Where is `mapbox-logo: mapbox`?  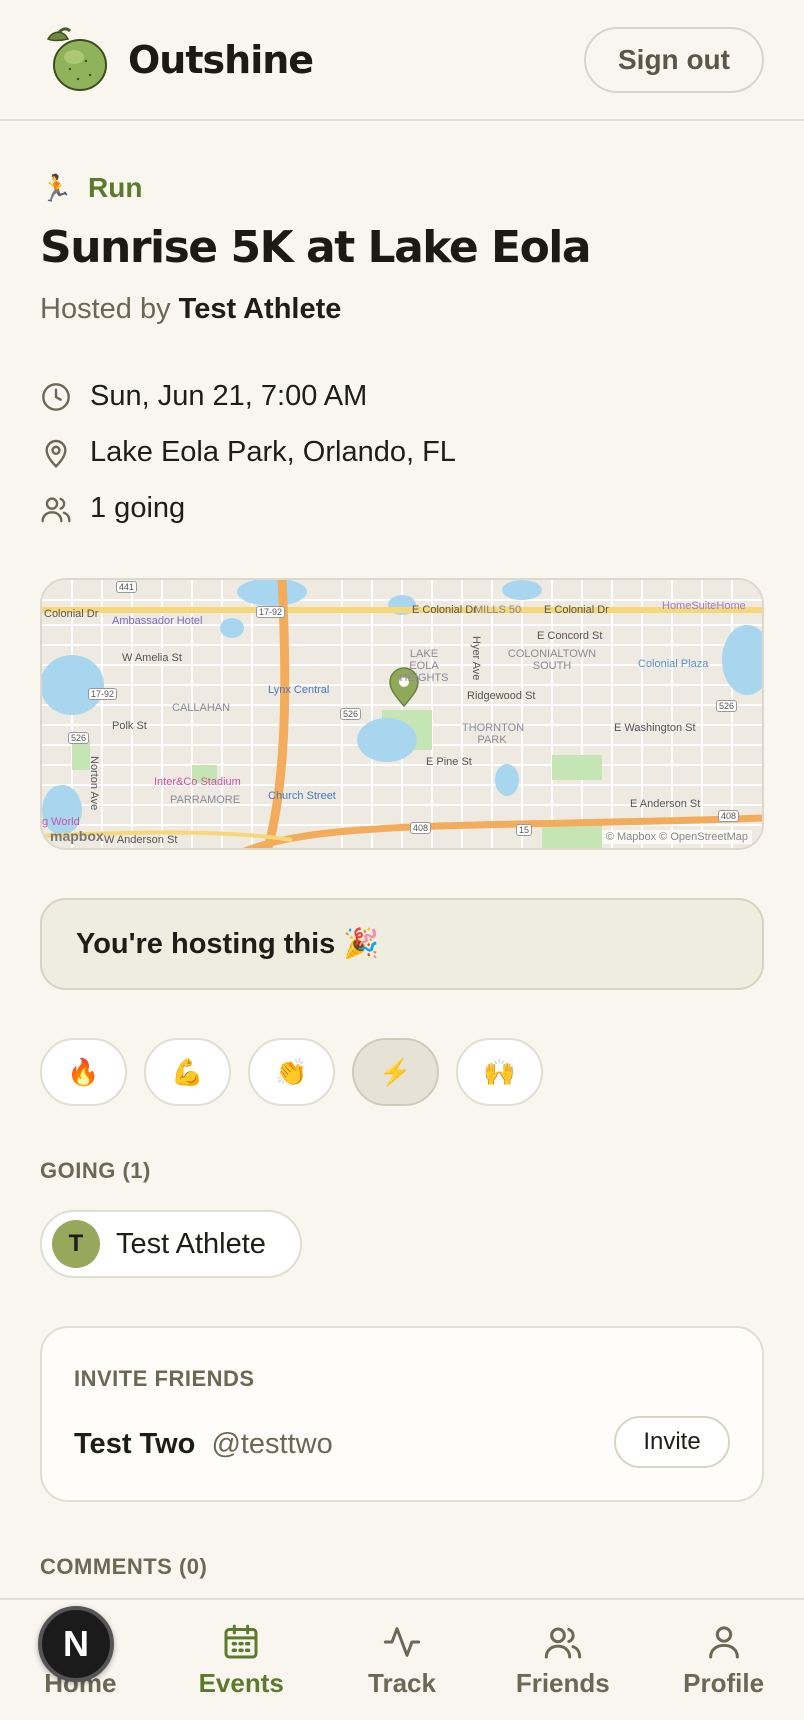
mapbox-logo: mapbox is located at coordinates (77, 836).